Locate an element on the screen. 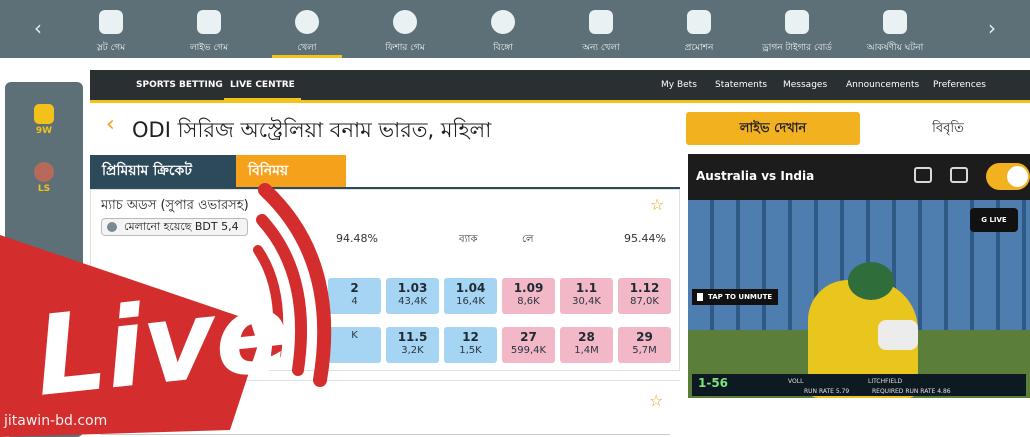 The image size is (1030, 437). nav-item-sports: খেলা is located at coordinates (307, 29).